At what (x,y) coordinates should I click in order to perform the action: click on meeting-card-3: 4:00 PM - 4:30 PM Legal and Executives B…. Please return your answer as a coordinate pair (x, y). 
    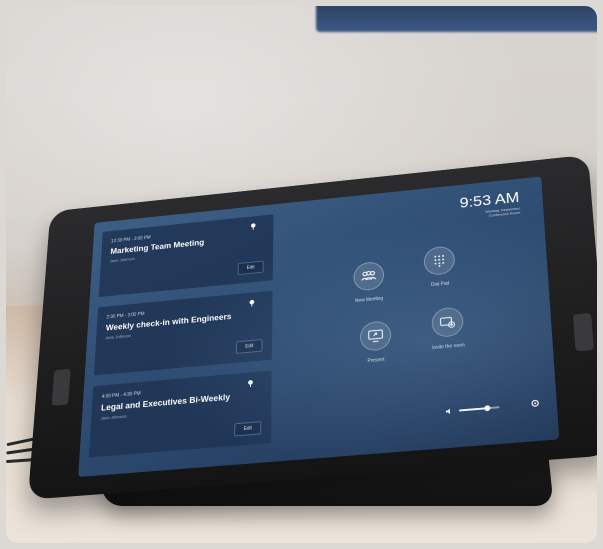
    Looking at the image, I should click on (180, 414).